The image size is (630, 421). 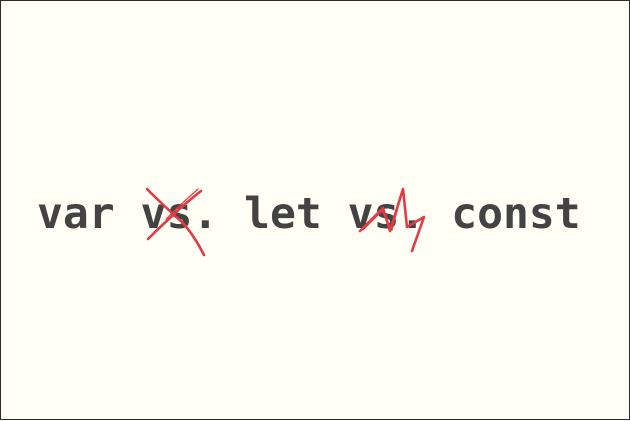 I want to click on headline-text: var vs. let vs. const, so click(x=309, y=214).